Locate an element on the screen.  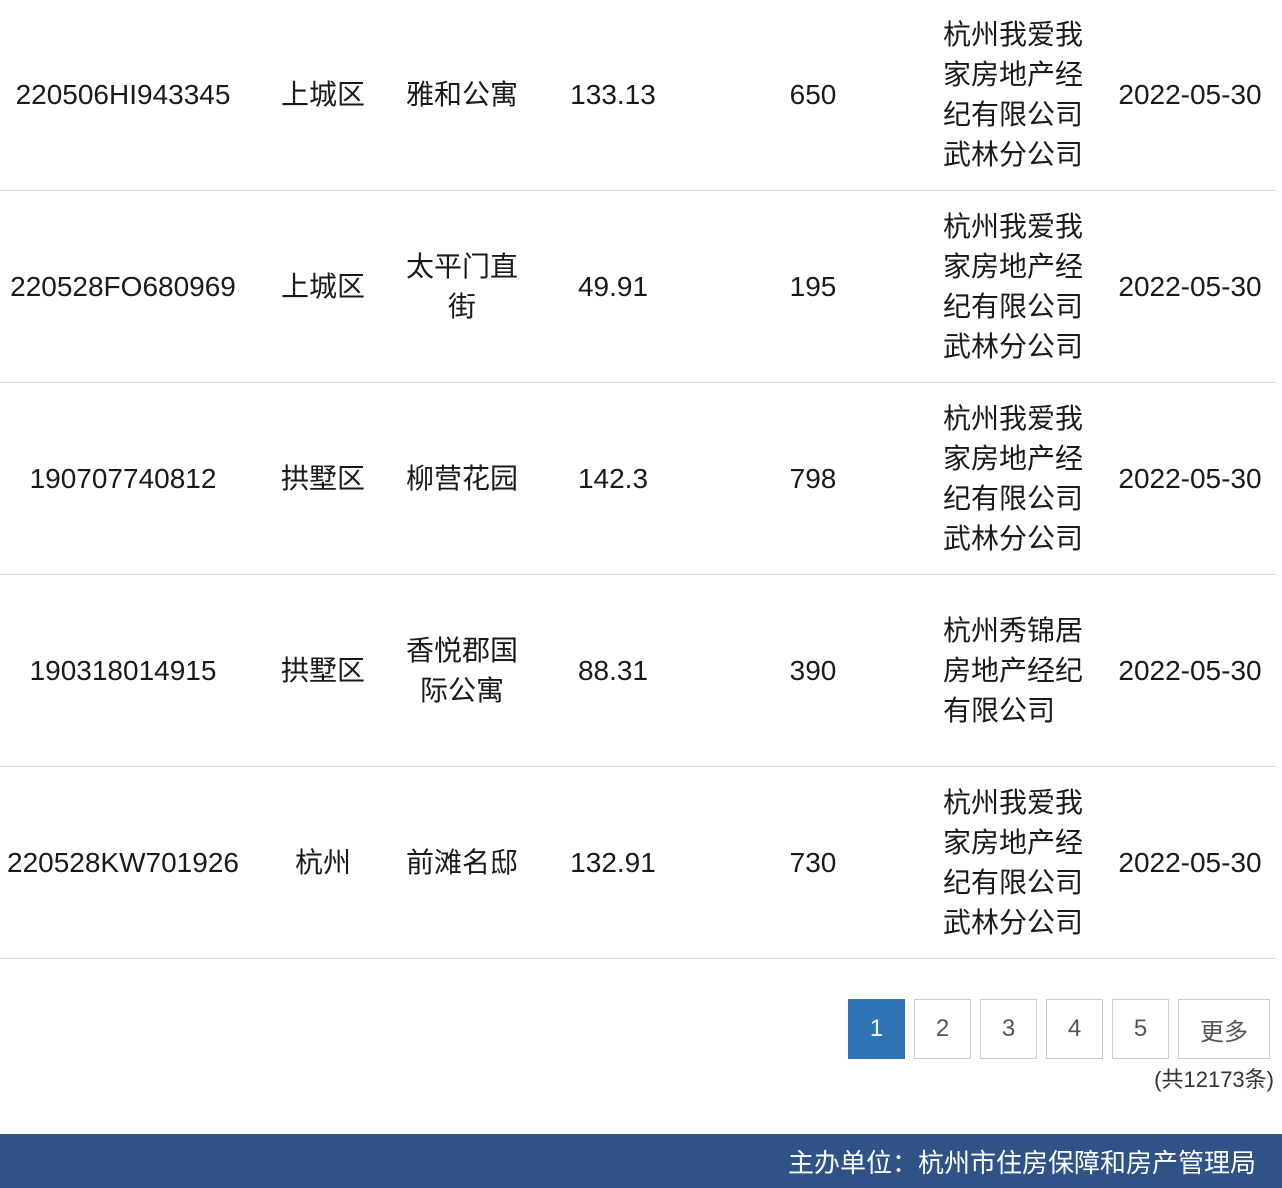
community-cell: 太平门直街 is located at coordinates (462, 286).